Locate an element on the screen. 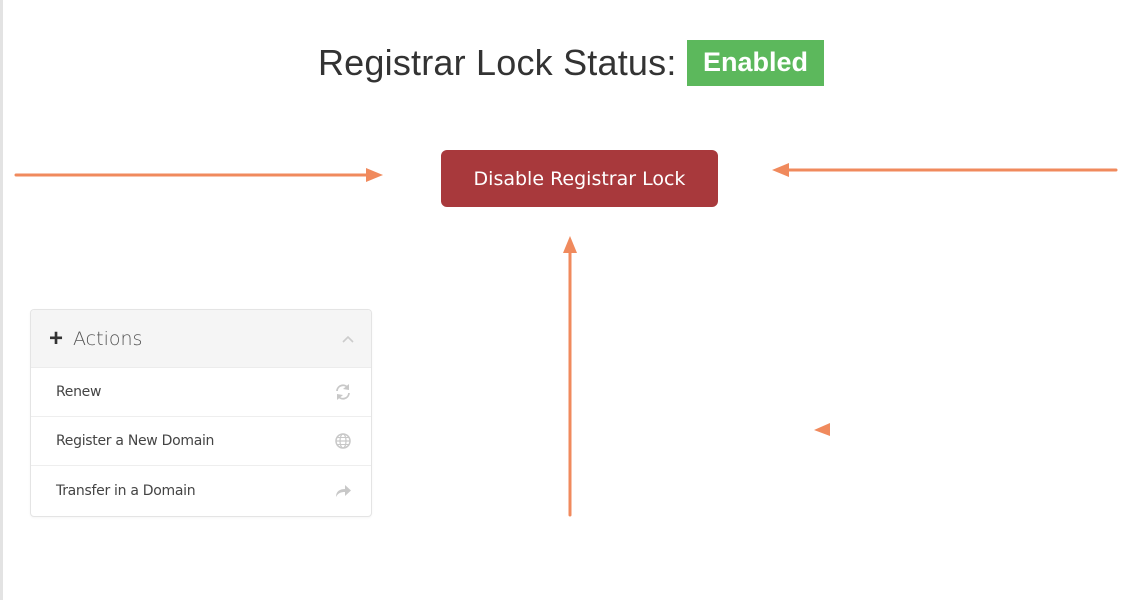 This screenshot has height=600, width=1142. arrow-left-head is located at coordinates (374, 175).